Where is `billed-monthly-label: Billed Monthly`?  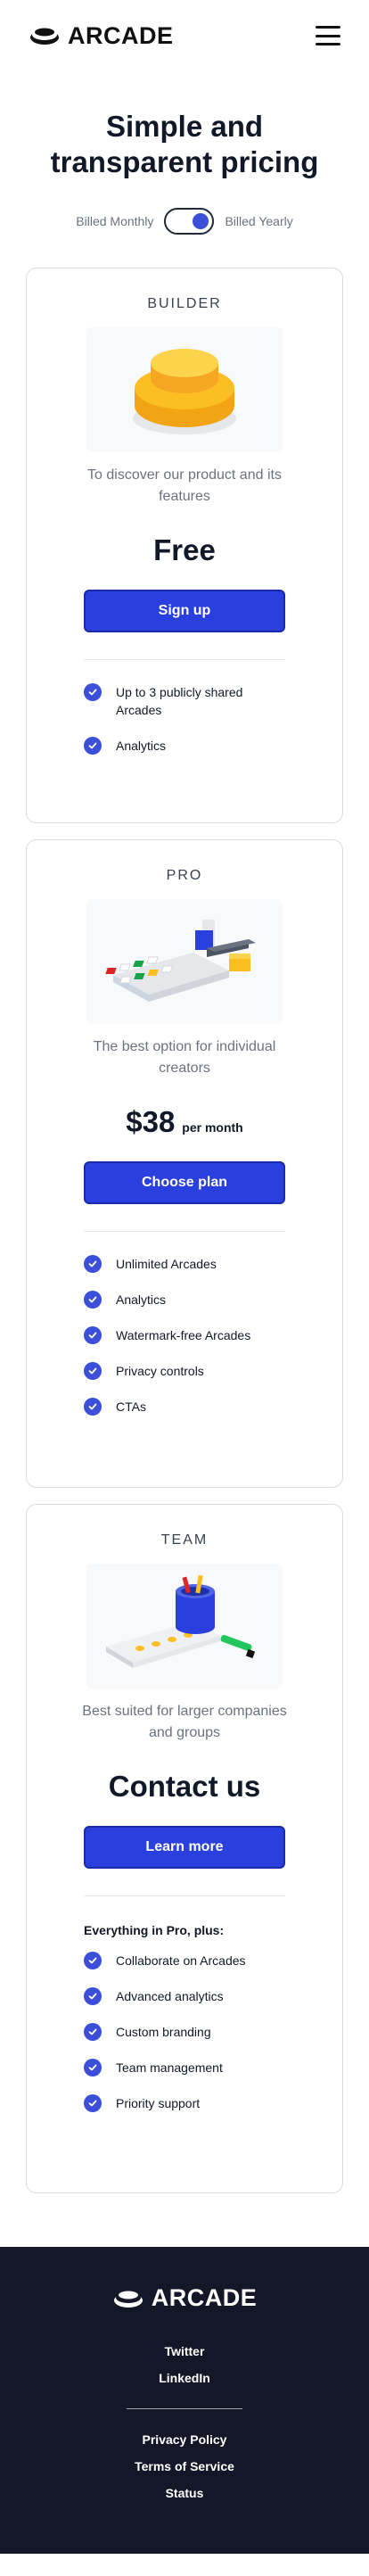 billed-monthly-label: Billed Monthly is located at coordinates (114, 221).